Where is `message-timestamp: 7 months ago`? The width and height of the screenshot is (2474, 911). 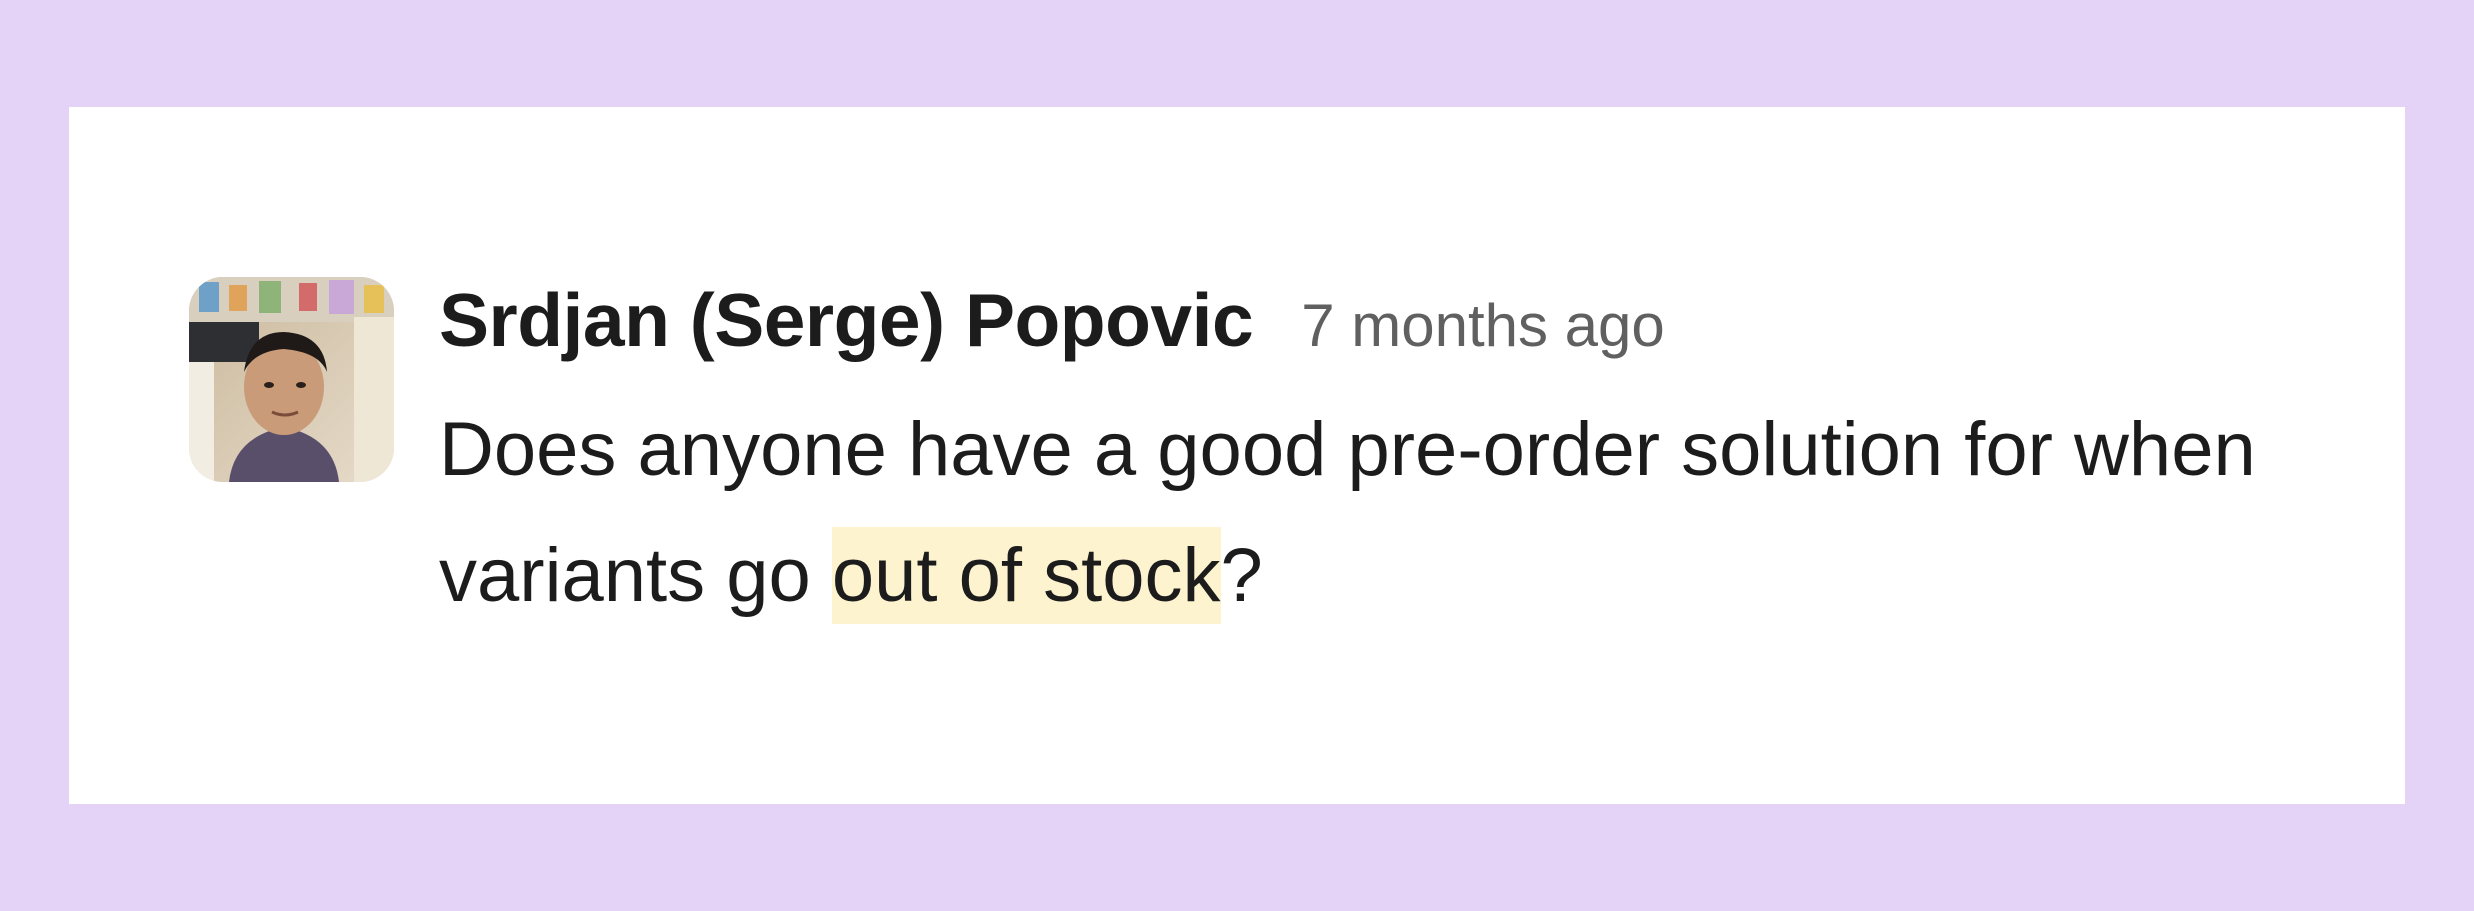
message-timestamp: 7 months ago is located at coordinates (1483, 325).